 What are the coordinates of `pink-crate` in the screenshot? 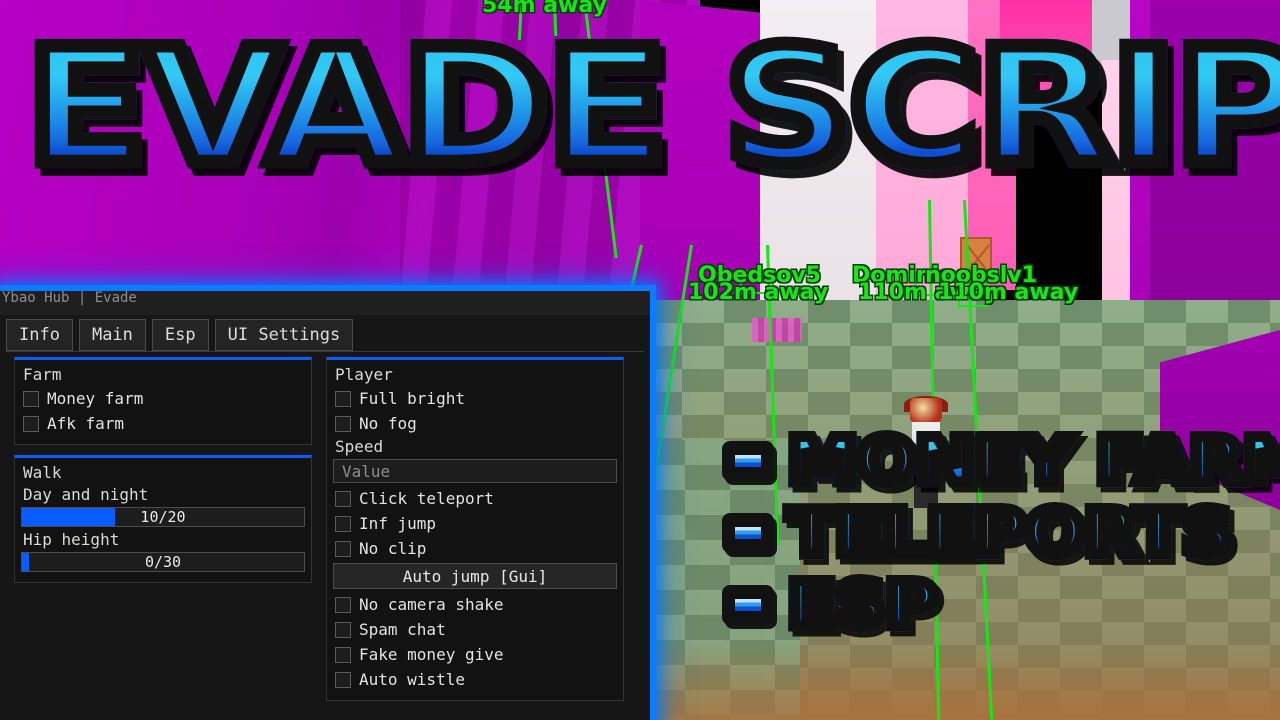 It's located at (777, 330).